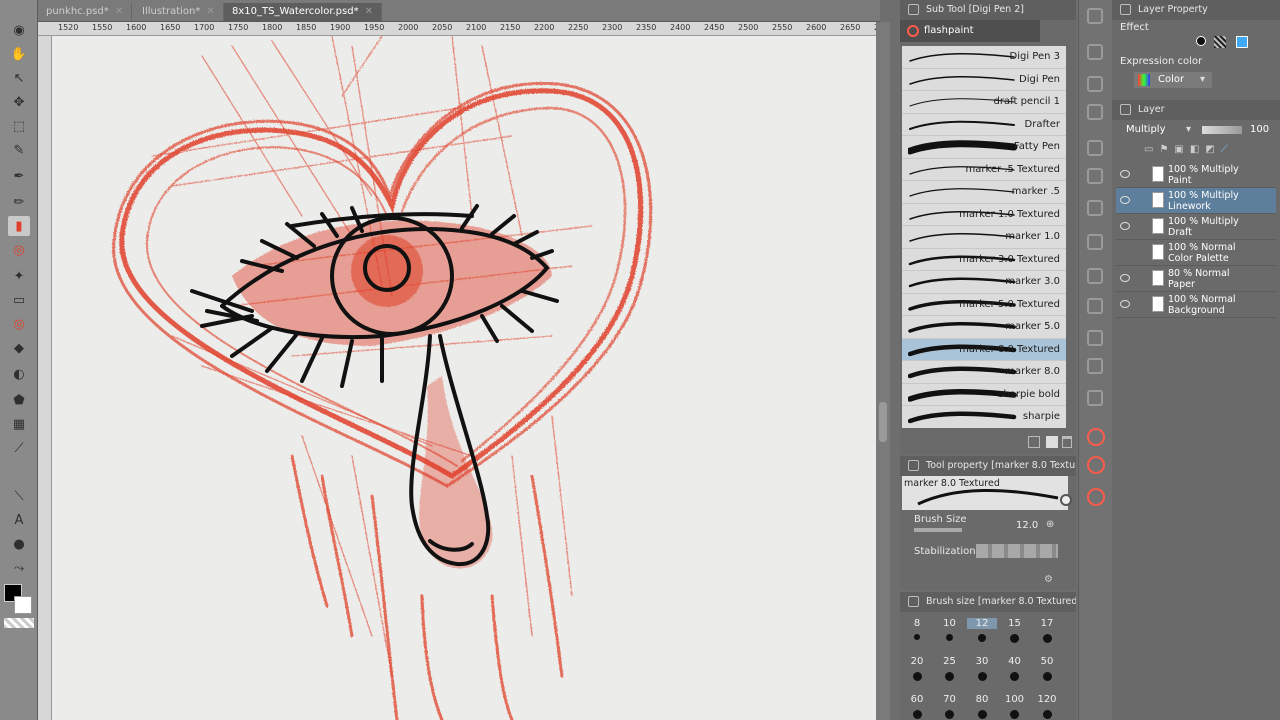 Image resolution: width=1280 pixels, height=720 pixels. What do you see at coordinates (1067, 442) in the screenshot?
I see `trash-icon` at bounding box center [1067, 442].